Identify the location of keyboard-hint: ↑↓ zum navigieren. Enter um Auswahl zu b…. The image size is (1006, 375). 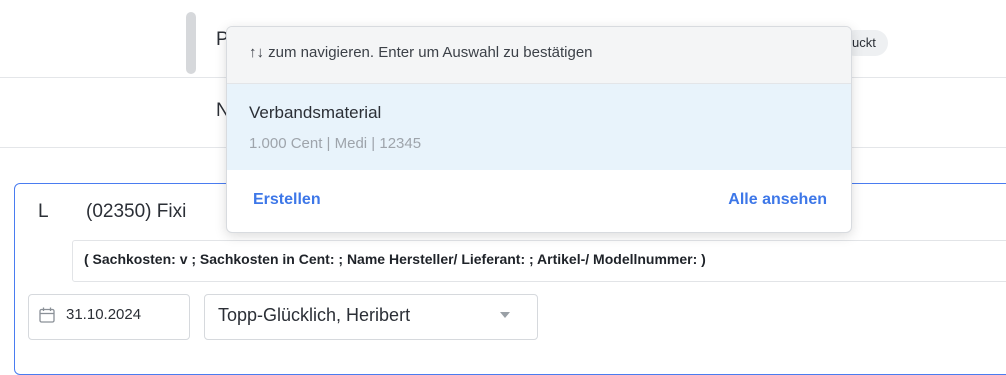
(421, 52).